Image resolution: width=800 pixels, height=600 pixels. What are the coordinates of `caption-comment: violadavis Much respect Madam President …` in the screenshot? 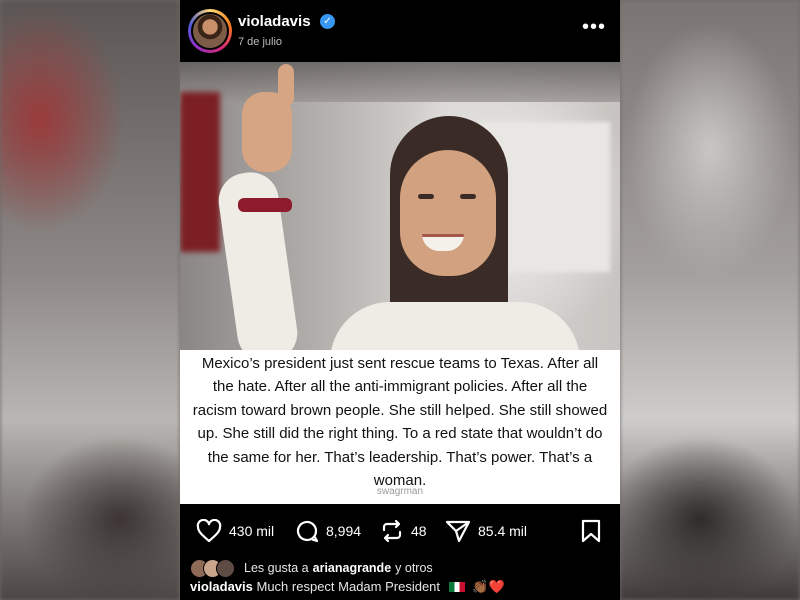 It's located at (400, 587).